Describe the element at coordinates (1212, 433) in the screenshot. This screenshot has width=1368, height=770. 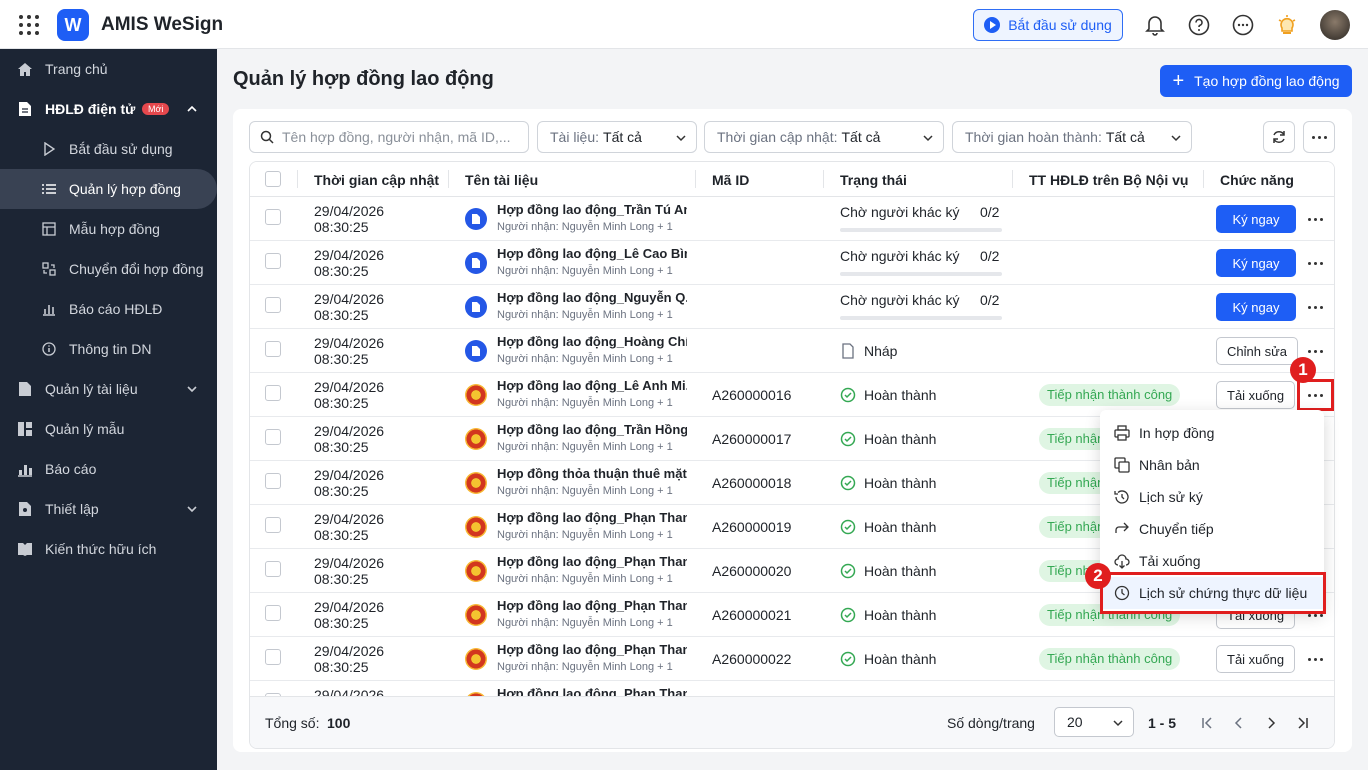
I see `menu-item-print: In hợp đồng` at that location.